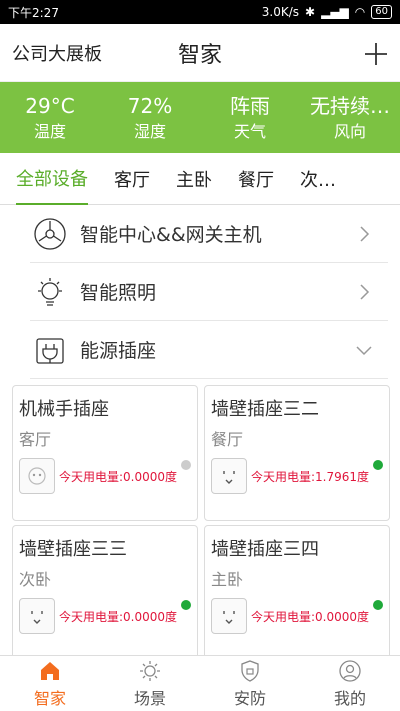 The width and height of the screenshot is (400, 711). Describe the element at coordinates (209, 350) in the screenshot. I see `category-energy-socket: 能源插座` at that location.